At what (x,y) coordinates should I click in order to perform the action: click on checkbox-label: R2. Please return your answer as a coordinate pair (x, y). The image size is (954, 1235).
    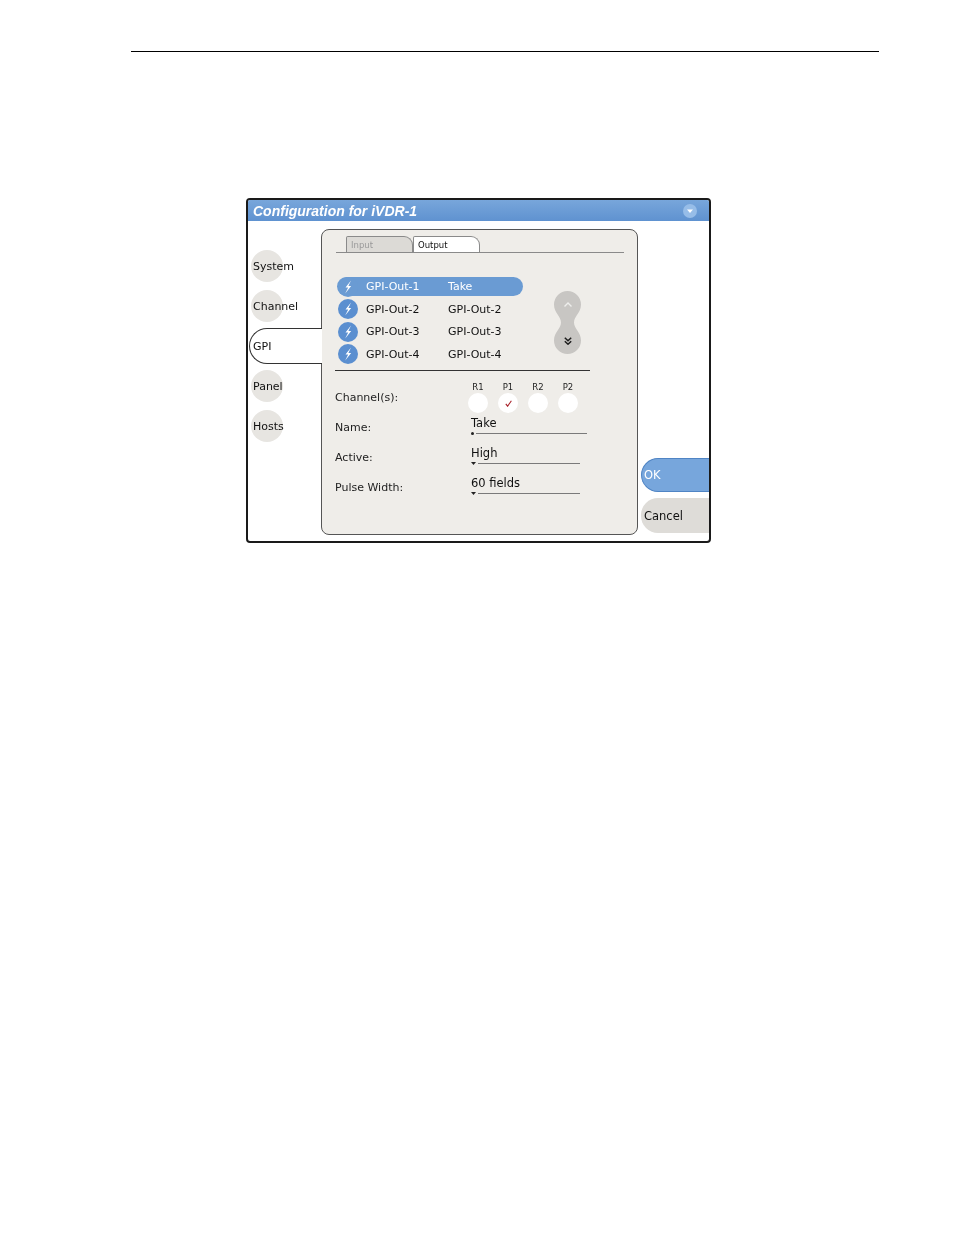
    Looking at the image, I should click on (538, 387).